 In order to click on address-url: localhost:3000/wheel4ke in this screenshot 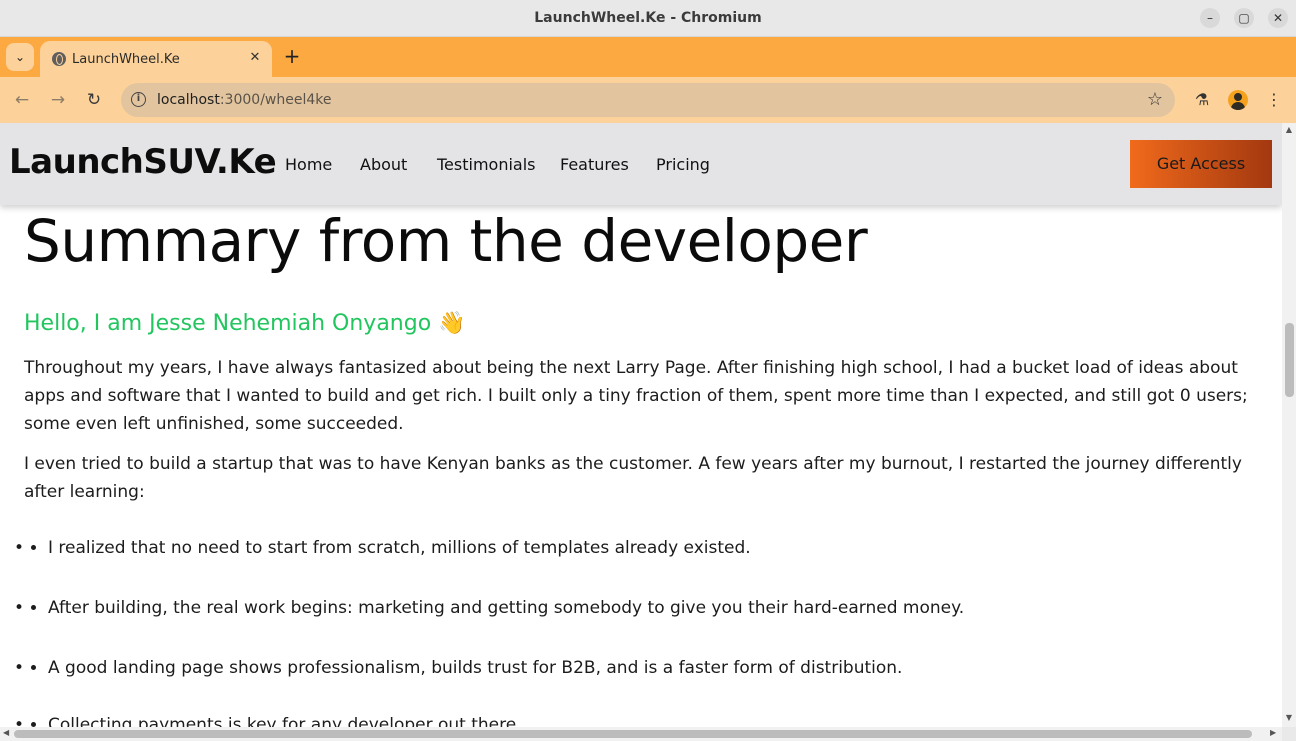, I will do `click(244, 100)`.